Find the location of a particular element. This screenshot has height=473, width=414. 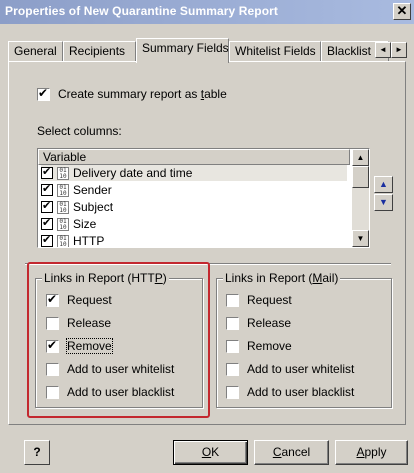

tab-label: Recipients is located at coordinates (97, 51).